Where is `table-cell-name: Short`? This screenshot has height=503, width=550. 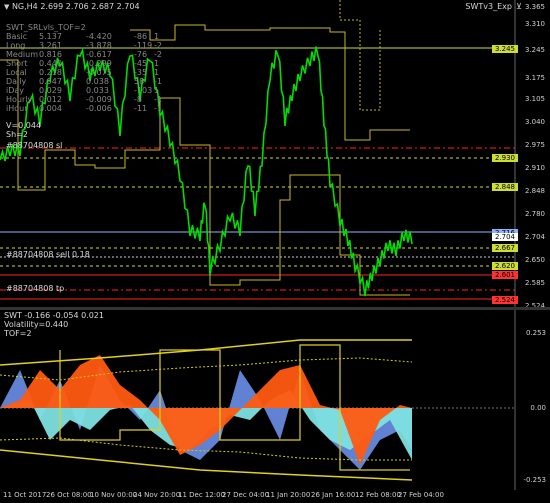
table-cell-name: Short is located at coordinates (17, 63).